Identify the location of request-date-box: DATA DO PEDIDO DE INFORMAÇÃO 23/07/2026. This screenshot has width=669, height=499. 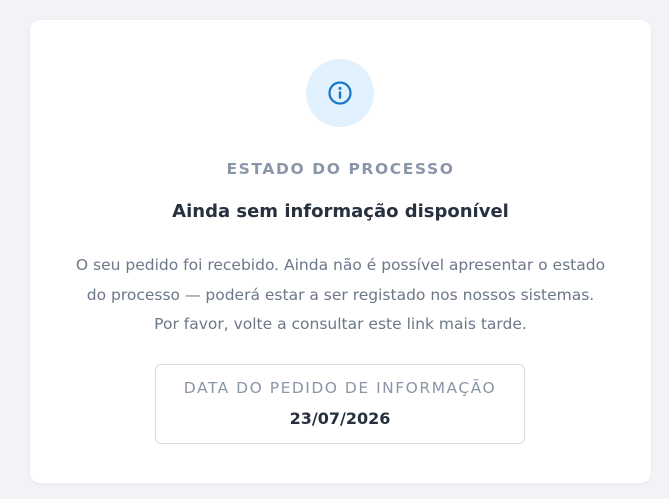
(340, 404).